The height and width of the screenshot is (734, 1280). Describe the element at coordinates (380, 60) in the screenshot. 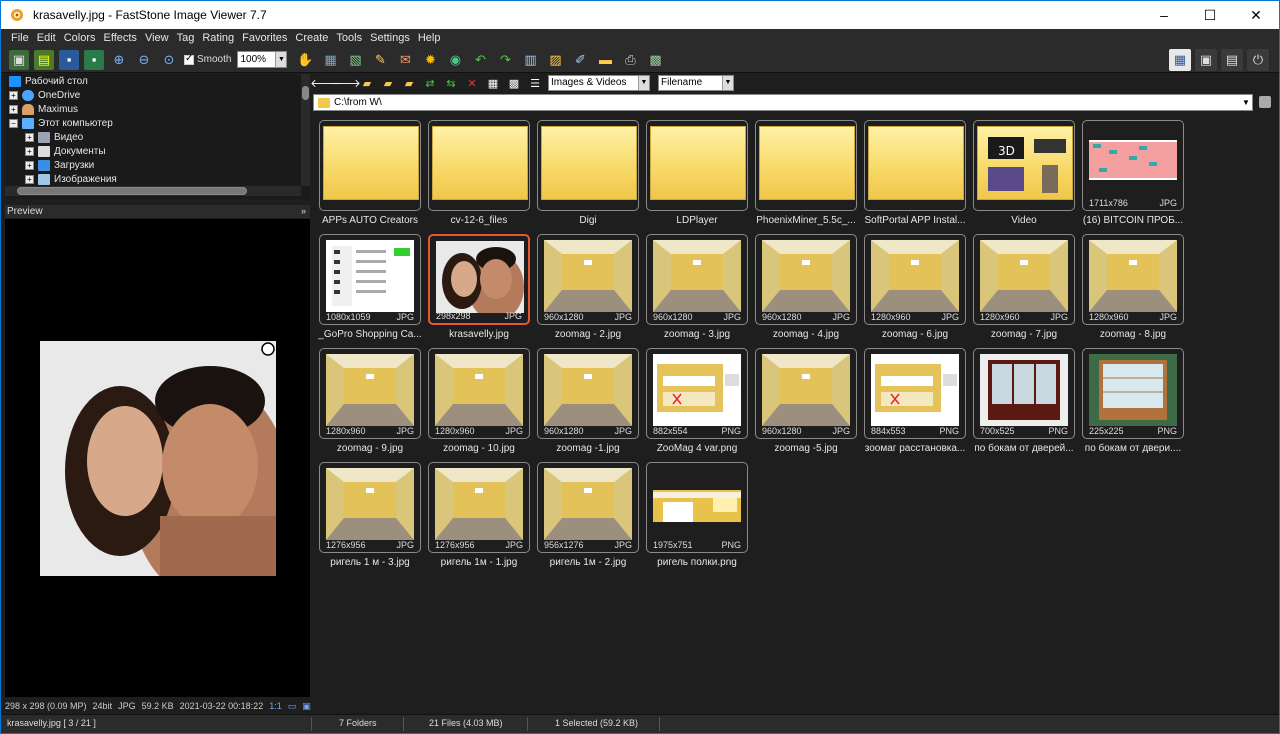

I see `edit-icon: ✎` at that location.